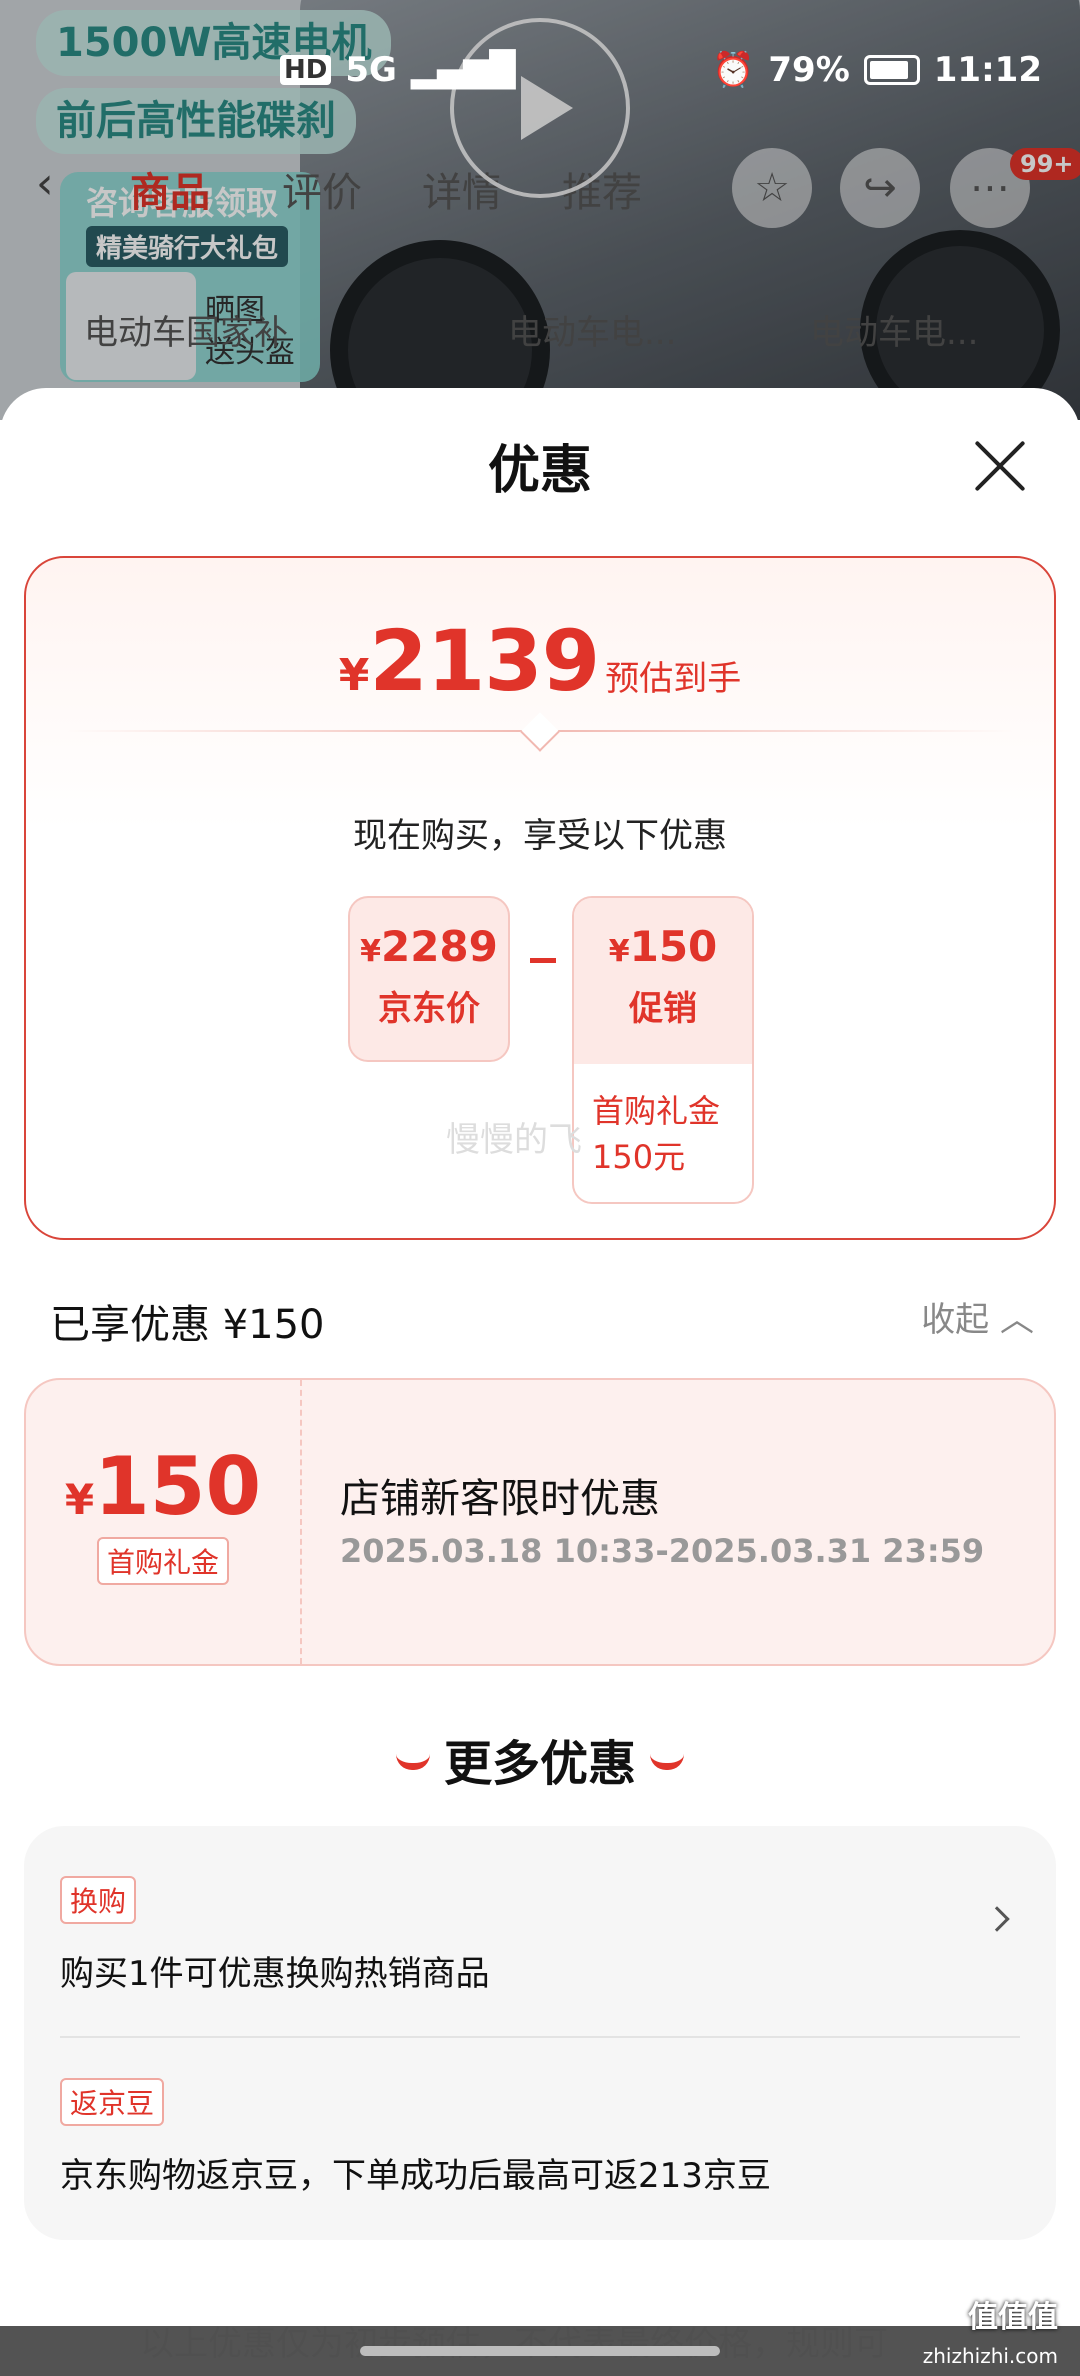 The width and height of the screenshot is (1080, 2376). Describe the element at coordinates (663, 981) in the screenshot. I see `promo-summary: ¥150 促销` at that location.